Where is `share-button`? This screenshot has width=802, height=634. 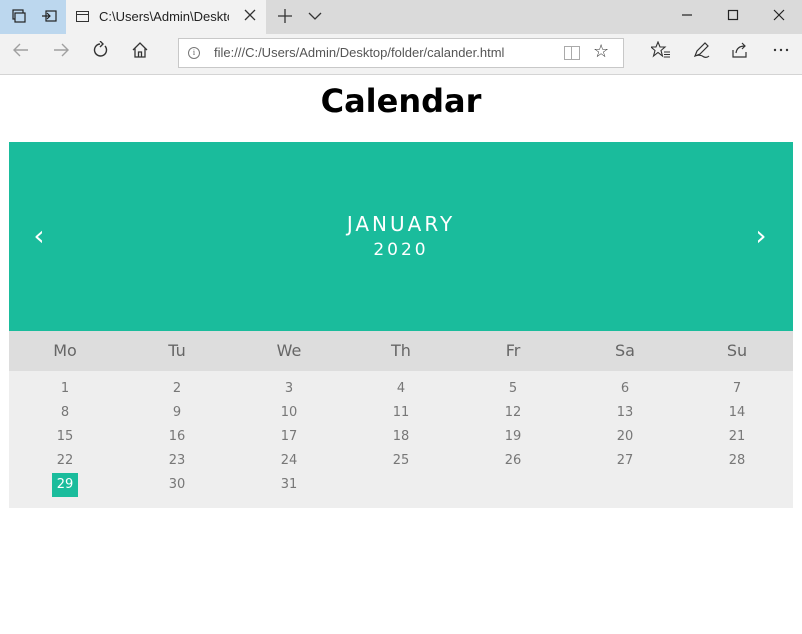 share-button is located at coordinates (740, 54).